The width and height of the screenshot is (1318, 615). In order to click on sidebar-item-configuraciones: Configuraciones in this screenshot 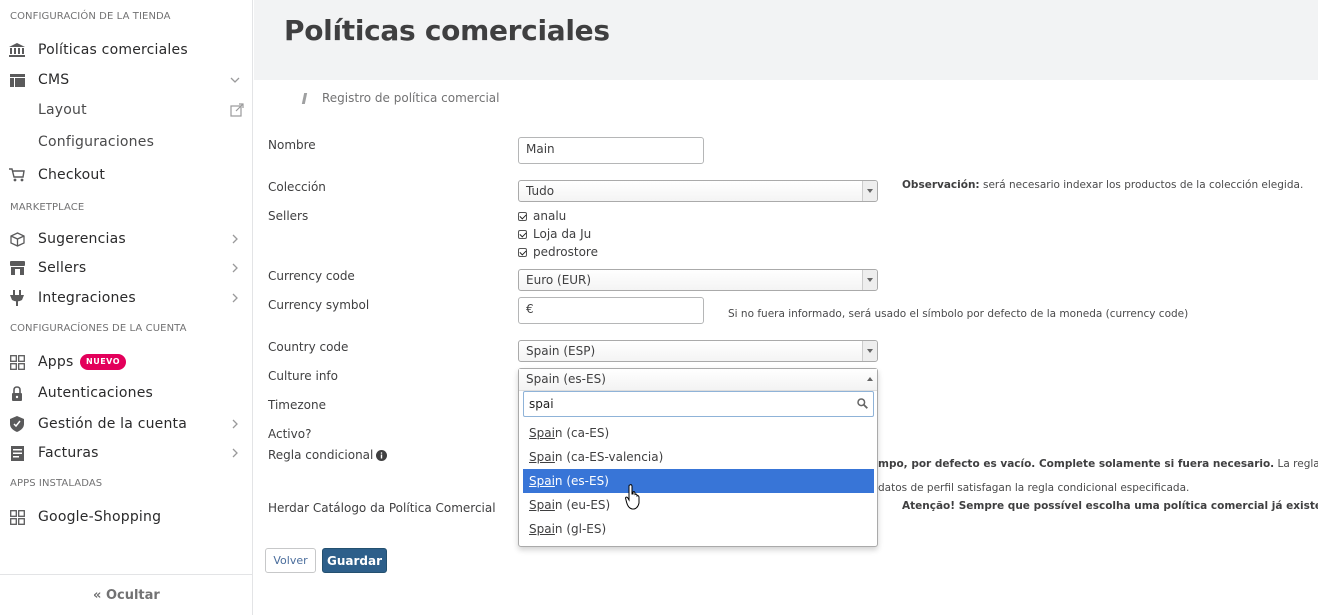, I will do `click(126, 142)`.